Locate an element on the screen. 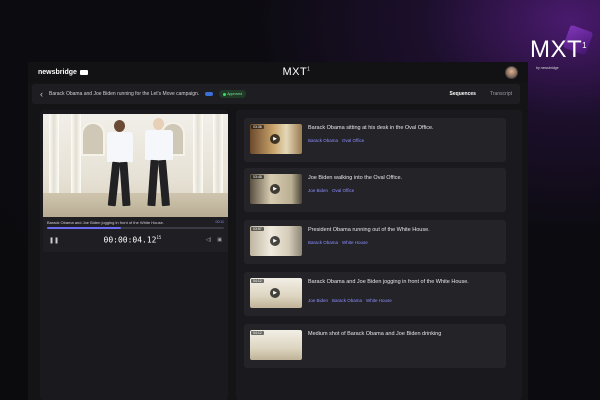 The image size is (600, 400). timecode-display: 00:00:04.1215 is located at coordinates (132, 240).